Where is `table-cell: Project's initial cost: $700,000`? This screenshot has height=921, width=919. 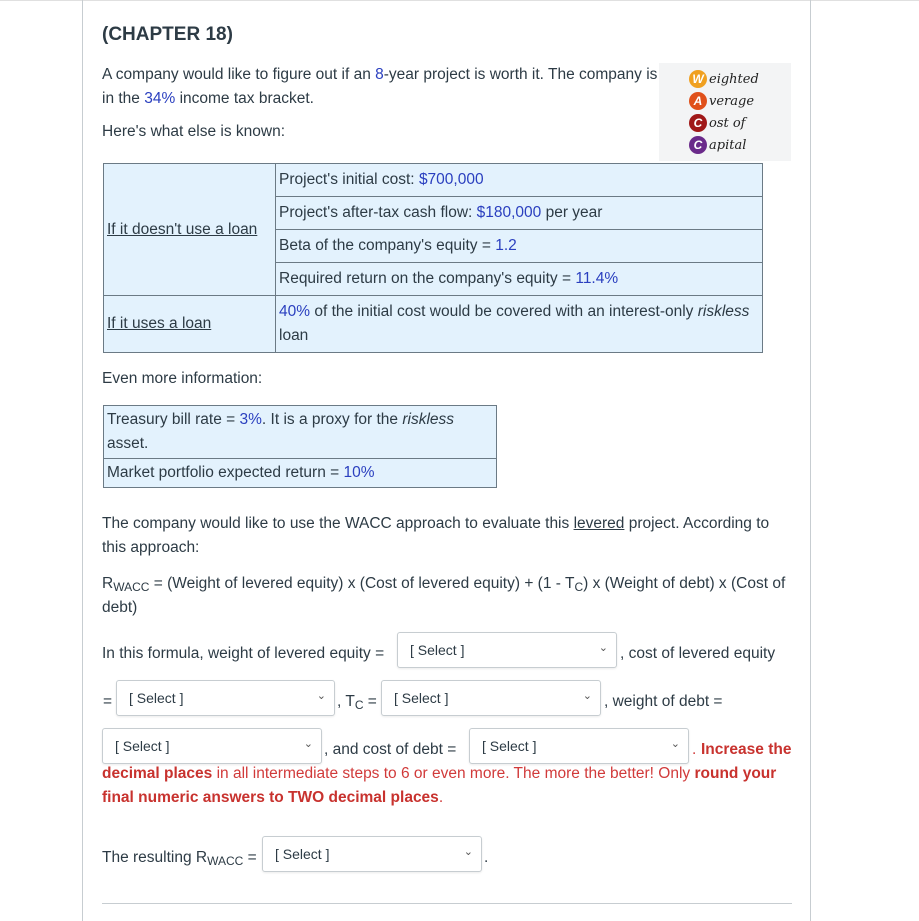 table-cell: Project's initial cost: $700,000 is located at coordinates (519, 180).